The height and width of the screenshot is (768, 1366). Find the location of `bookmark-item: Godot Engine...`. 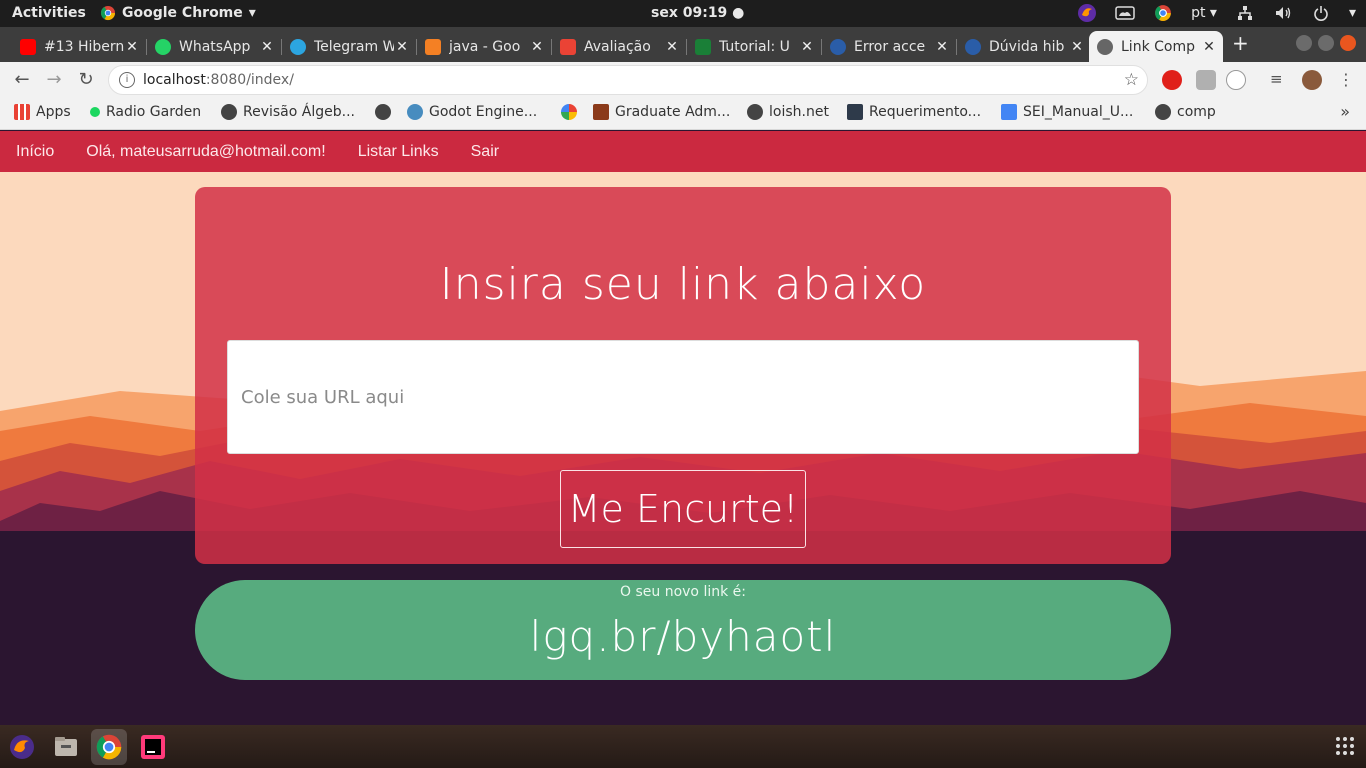

bookmark-item: Godot Engine... is located at coordinates (472, 112).